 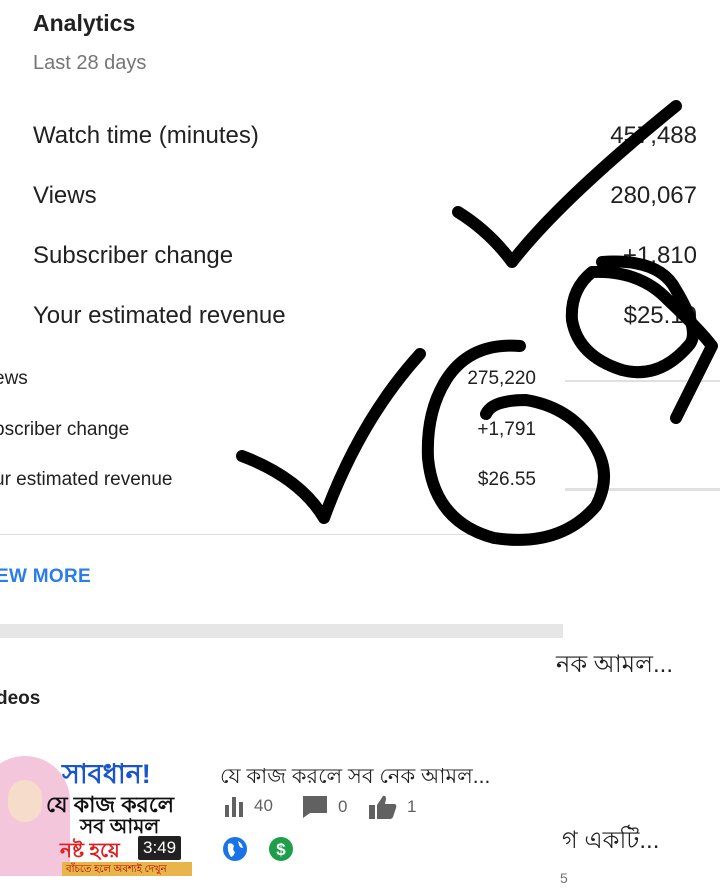 What do you see at coordinates (234, 807) in the screenshot?
I see `bar-chart-icon` at bounding box center [234, 807].